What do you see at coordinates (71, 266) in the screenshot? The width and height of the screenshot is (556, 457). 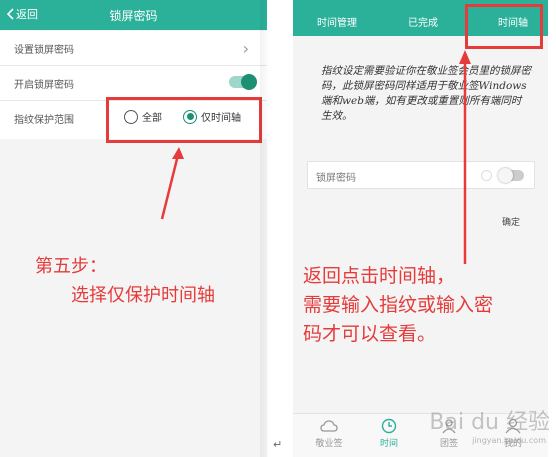 I see `step-title: 第五步：` at bounding box center [71, 266].